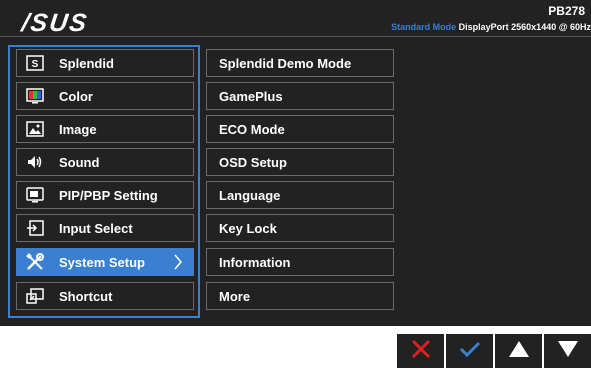 This screenshot has width=591, height=368. I want to click on wrench-screwdriver-icon, so click(35, 261).